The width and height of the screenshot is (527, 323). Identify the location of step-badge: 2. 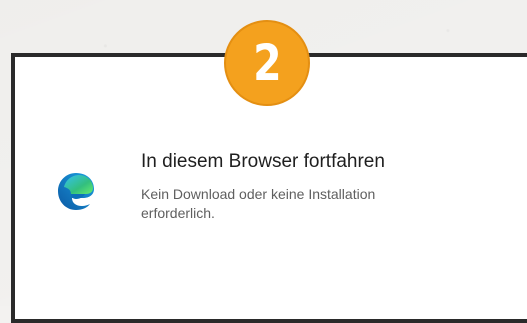
(267, 63).